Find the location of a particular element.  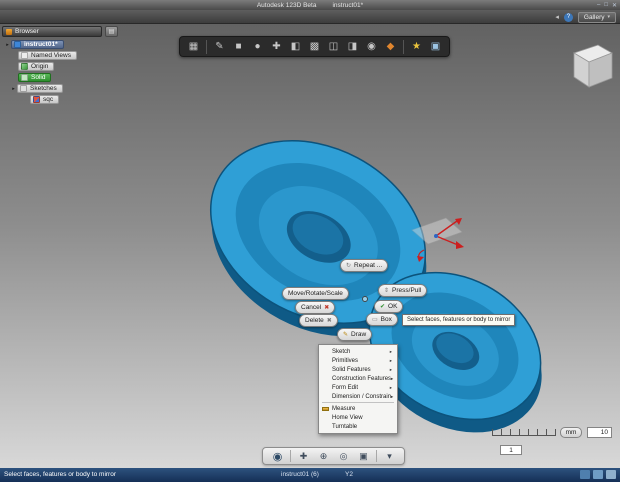

press-pull-icon: ⇕ is located at coordinates (387, 291).